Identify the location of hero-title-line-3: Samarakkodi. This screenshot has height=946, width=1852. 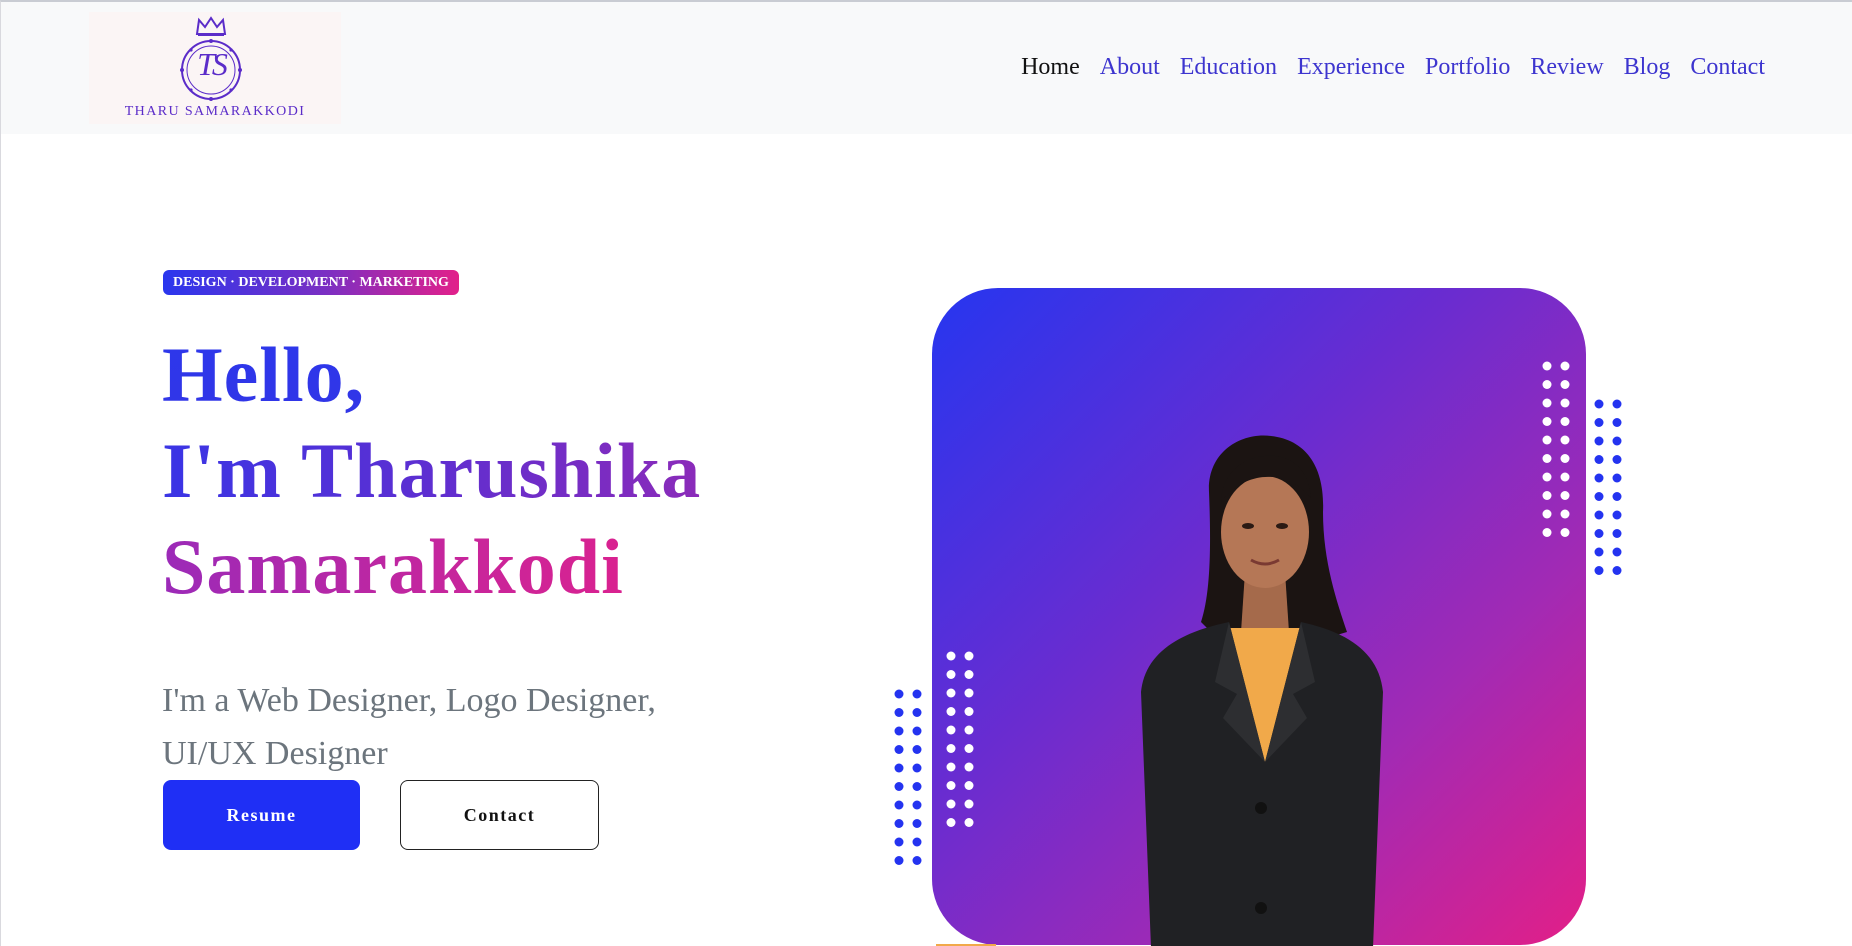
(431, 567).